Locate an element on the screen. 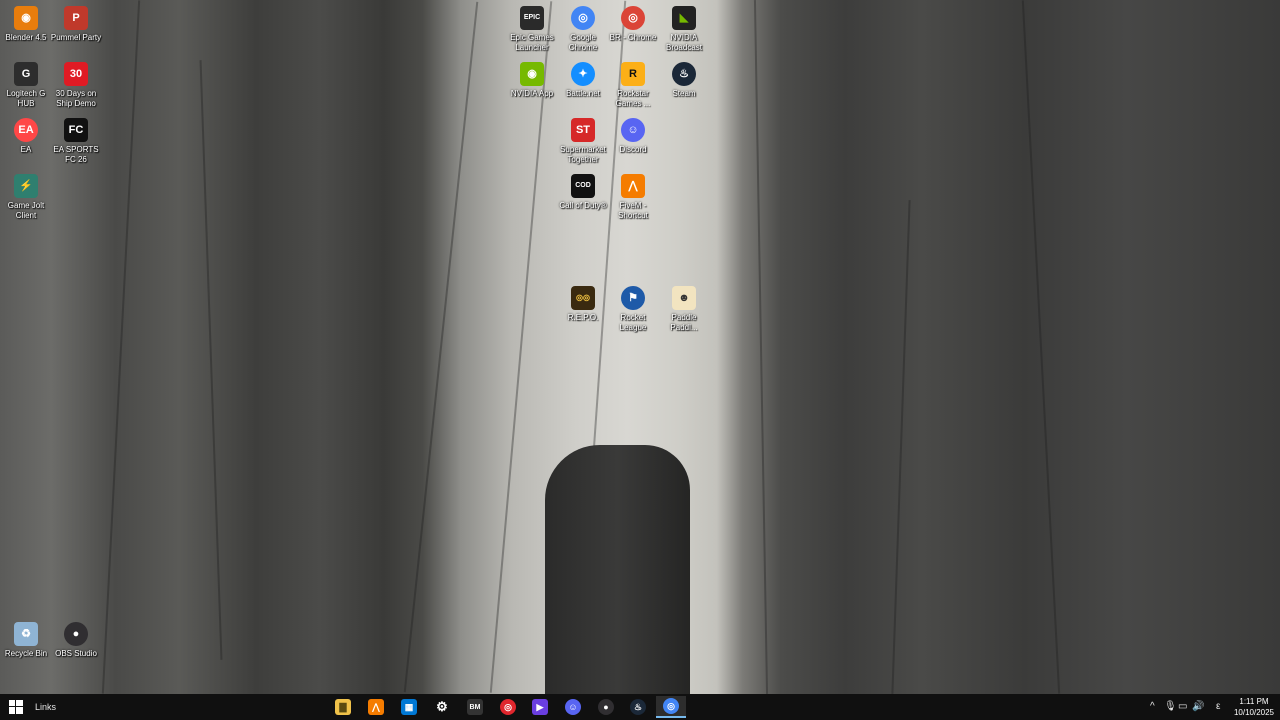  taskbar-chrome: ◎ is located at coordinates (671, 707).